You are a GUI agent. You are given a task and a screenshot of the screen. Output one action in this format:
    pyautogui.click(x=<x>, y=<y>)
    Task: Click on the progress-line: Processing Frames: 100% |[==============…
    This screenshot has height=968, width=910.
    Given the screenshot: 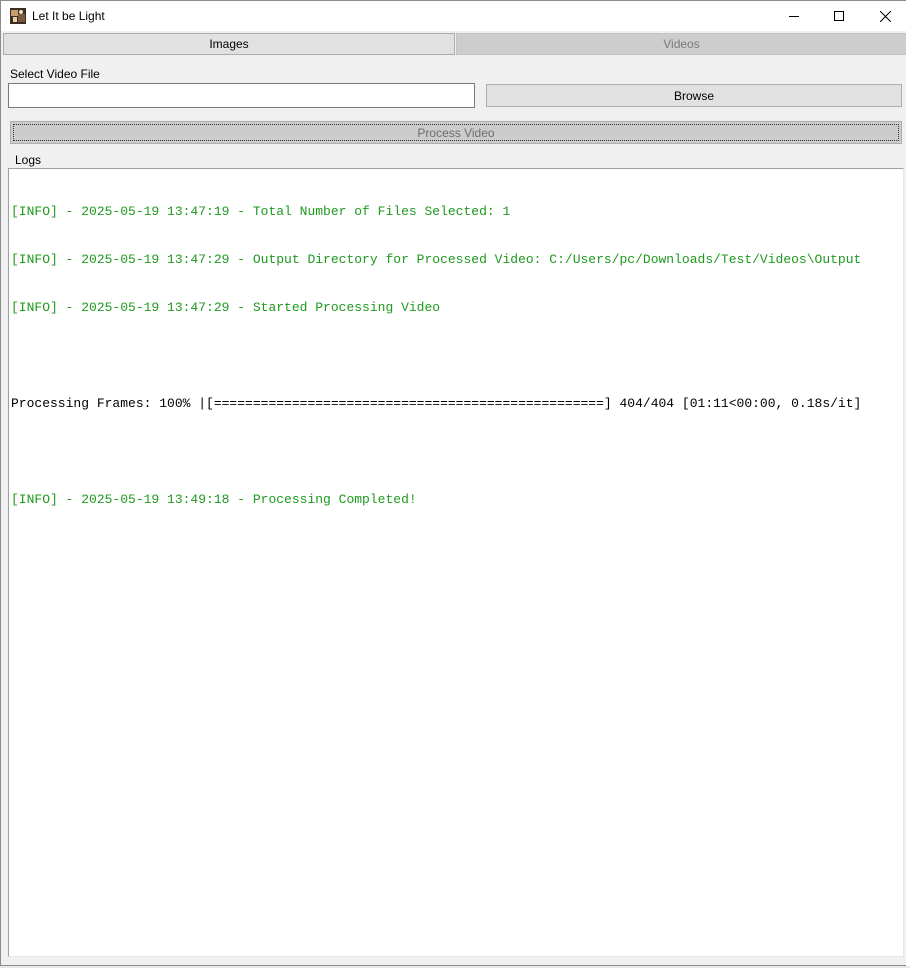 What is the action you would take?
    pyautogui.click(x=436, y=403)
    